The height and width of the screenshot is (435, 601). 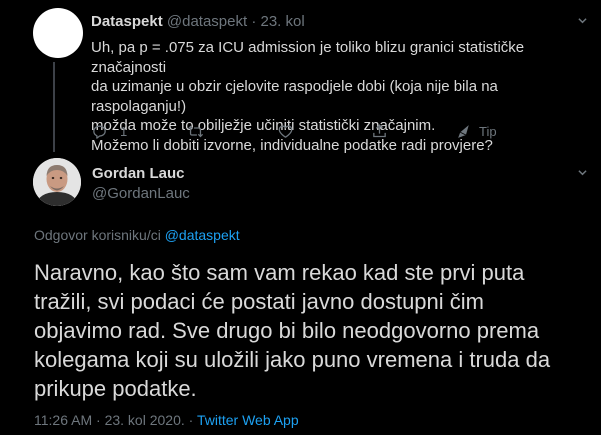 I want to click on share-icon, so click(x=379, y=130).